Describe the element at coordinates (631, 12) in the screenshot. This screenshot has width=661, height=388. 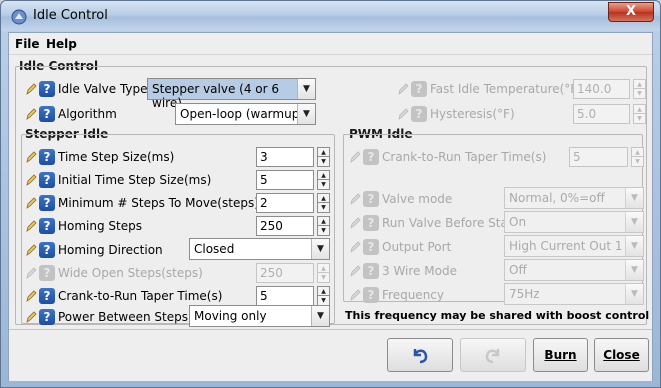
I see `window-close-button: X` at that location.